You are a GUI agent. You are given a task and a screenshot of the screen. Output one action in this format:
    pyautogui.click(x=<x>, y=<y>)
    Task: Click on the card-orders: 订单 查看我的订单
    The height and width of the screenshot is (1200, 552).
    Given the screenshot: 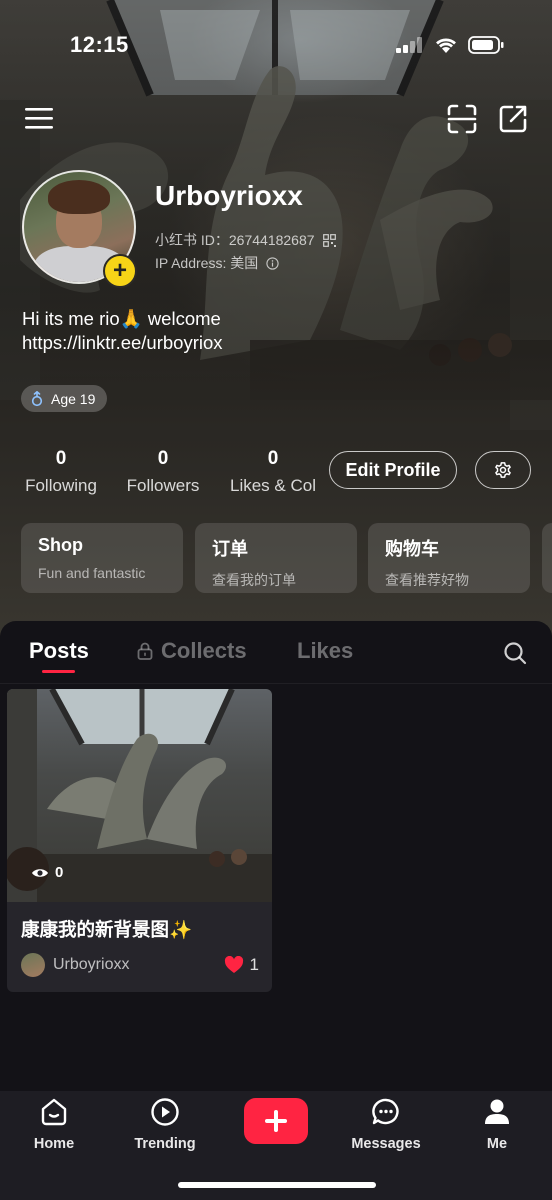 What is the action you would take?
    pyautogui.click(x=276, y=558)
    